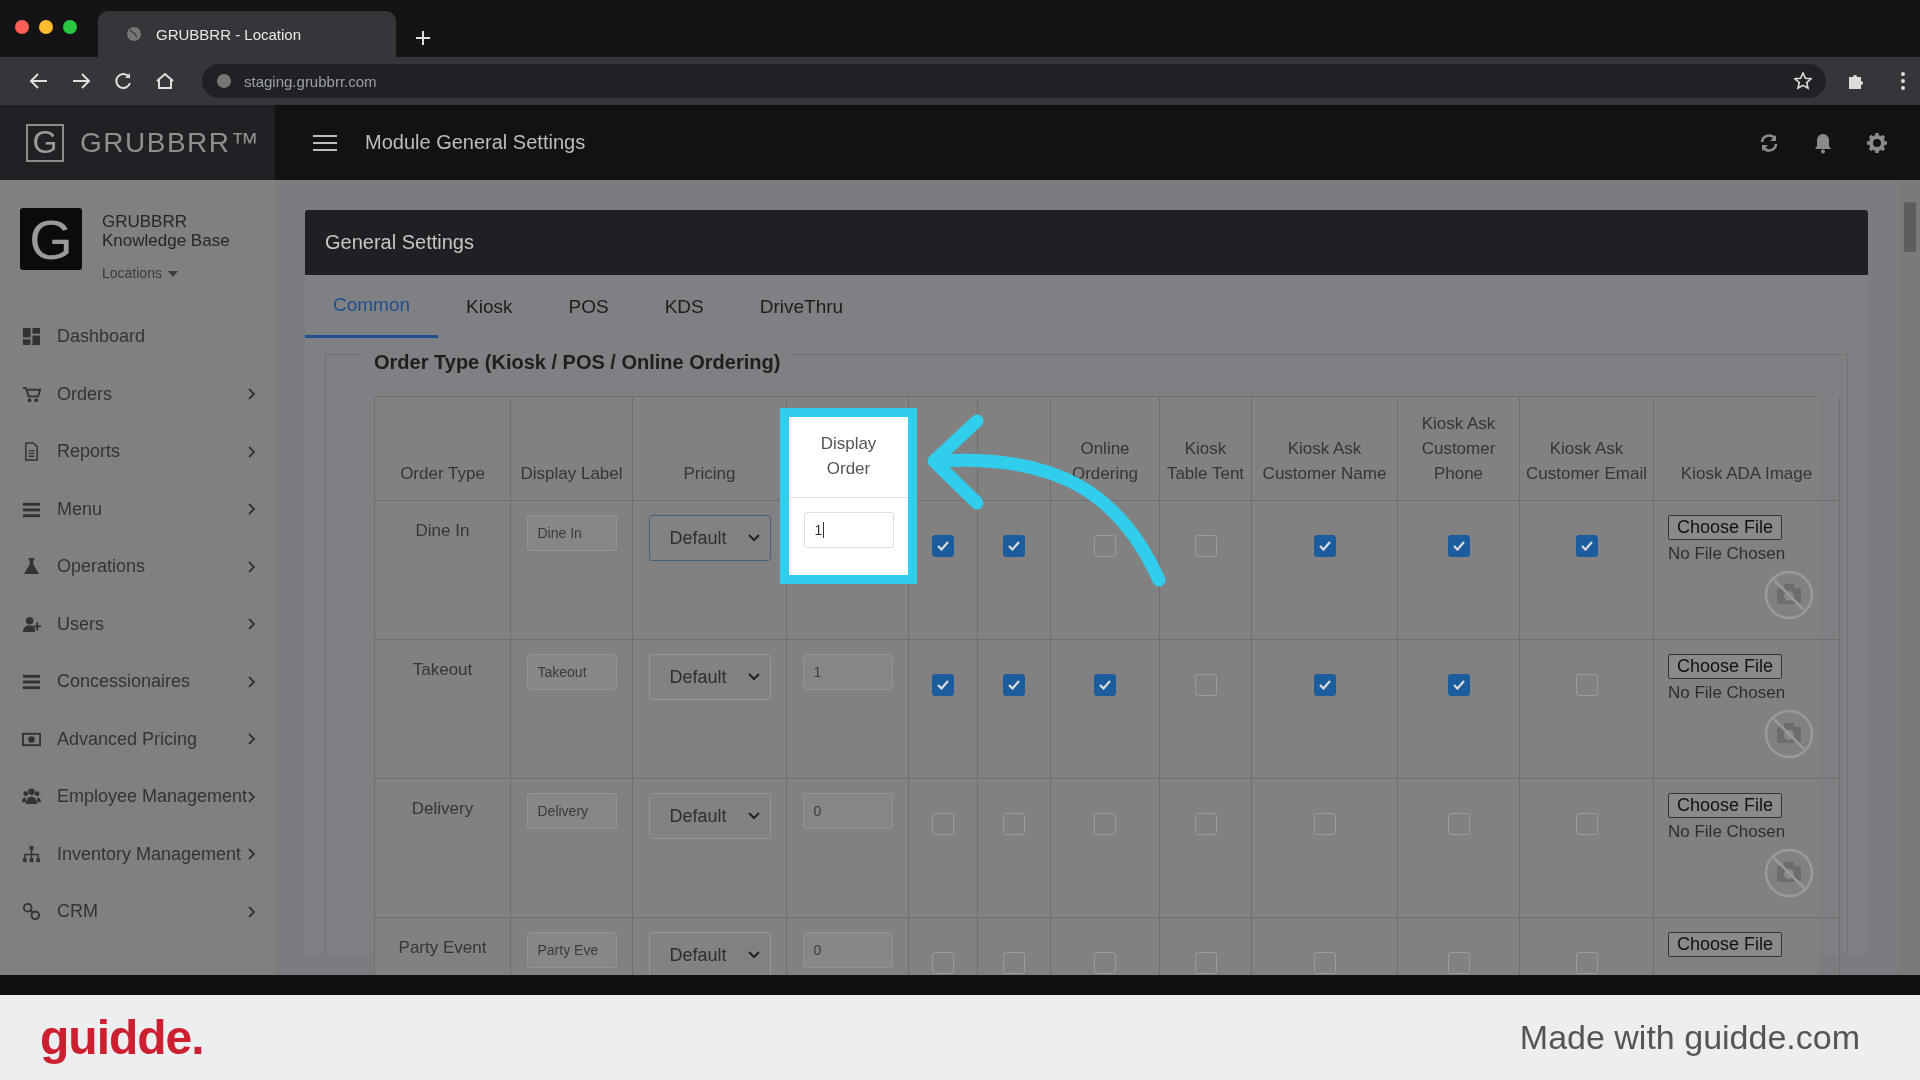 The width and height of the screenshot is (1920, 1080). What do you see at coordinates (1803, 81) in the screenshot?
I see `star-icon` at bounding box center [1803, 81].